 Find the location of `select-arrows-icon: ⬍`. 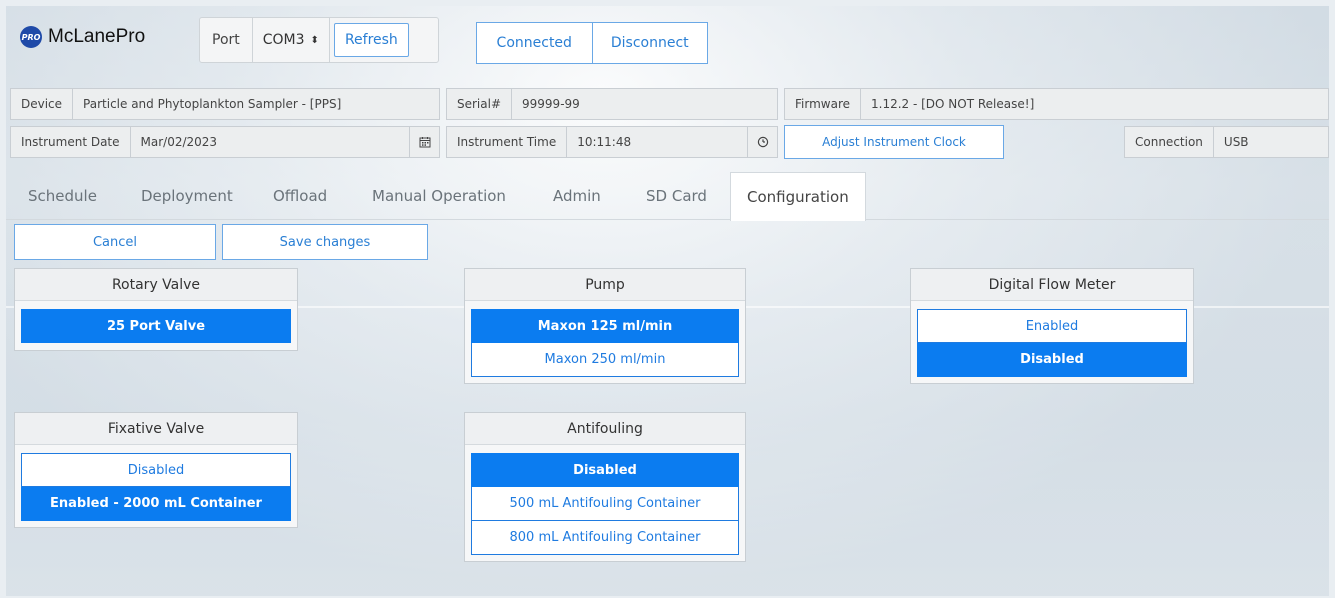

select-arrows-icon: ⬍ is located at coordinates (314, 40).